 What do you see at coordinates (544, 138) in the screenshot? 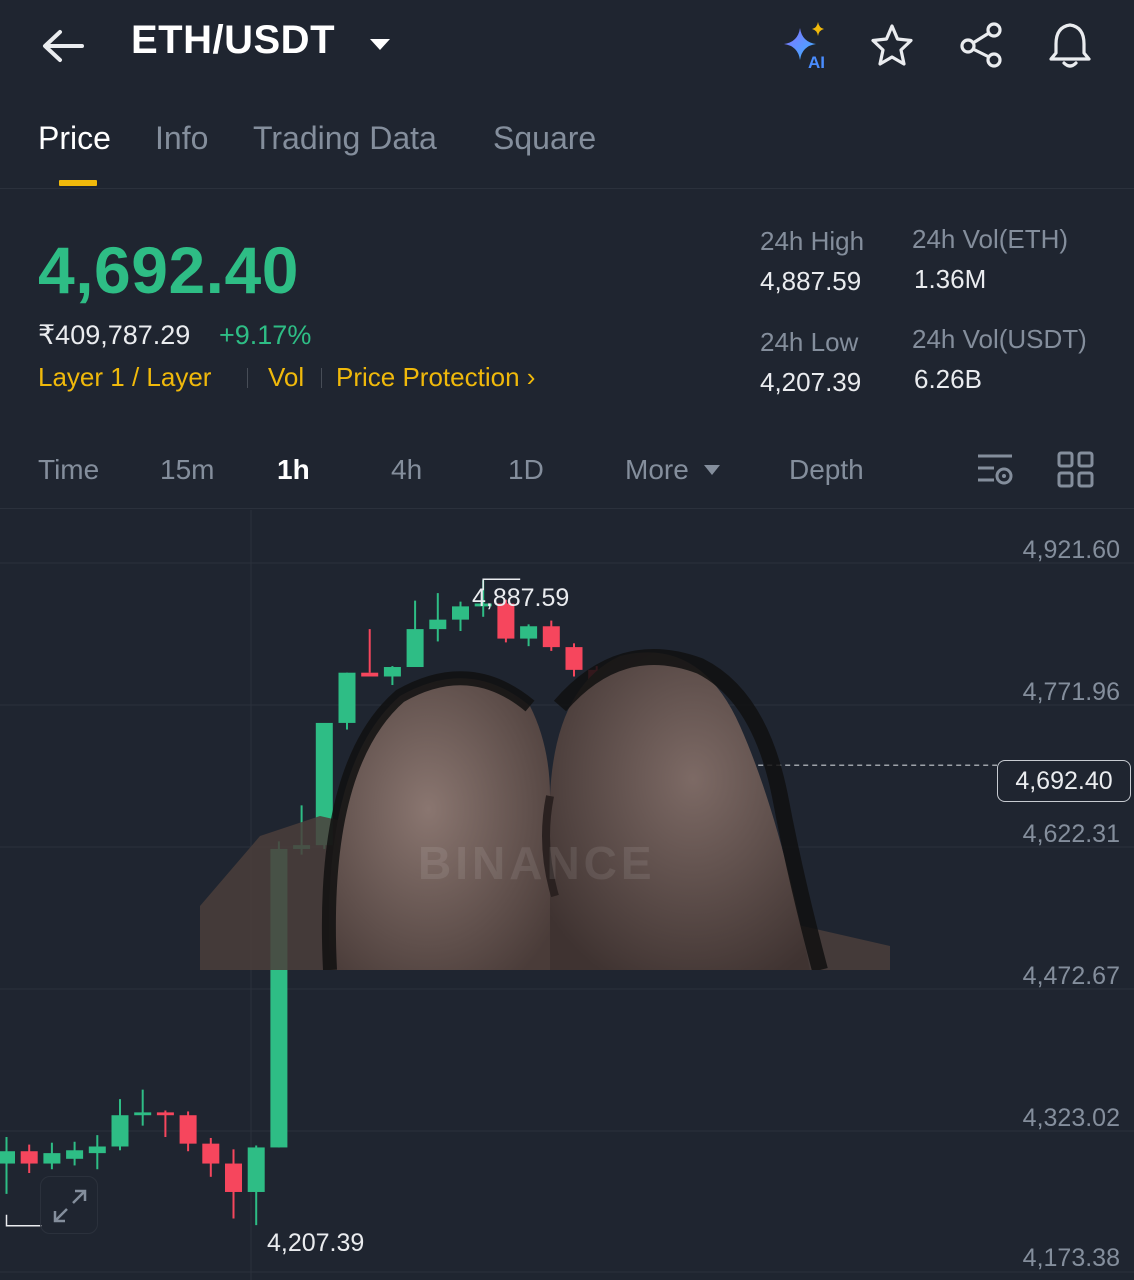
I see `tab-square: Square` at bounding box center [544, 138].